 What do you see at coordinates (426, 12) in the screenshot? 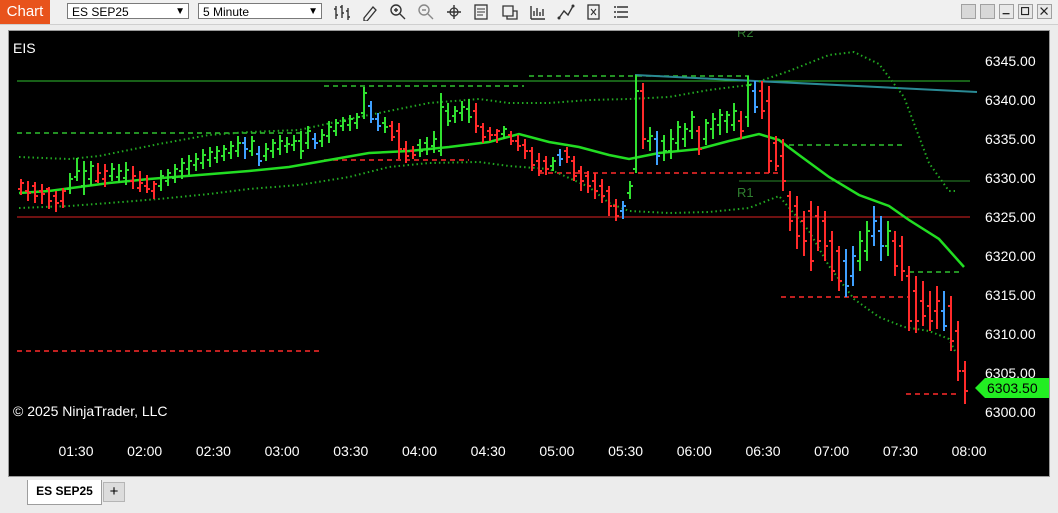
I see `zoom-out-icon` at bounding box center [426, 12].